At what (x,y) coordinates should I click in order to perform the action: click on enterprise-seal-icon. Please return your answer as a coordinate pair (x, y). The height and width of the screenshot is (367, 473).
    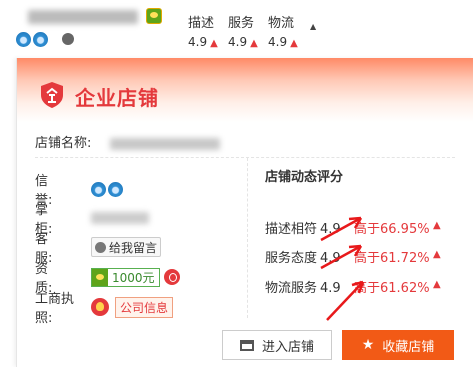
    Looking at the image, I should click on (171, 277).